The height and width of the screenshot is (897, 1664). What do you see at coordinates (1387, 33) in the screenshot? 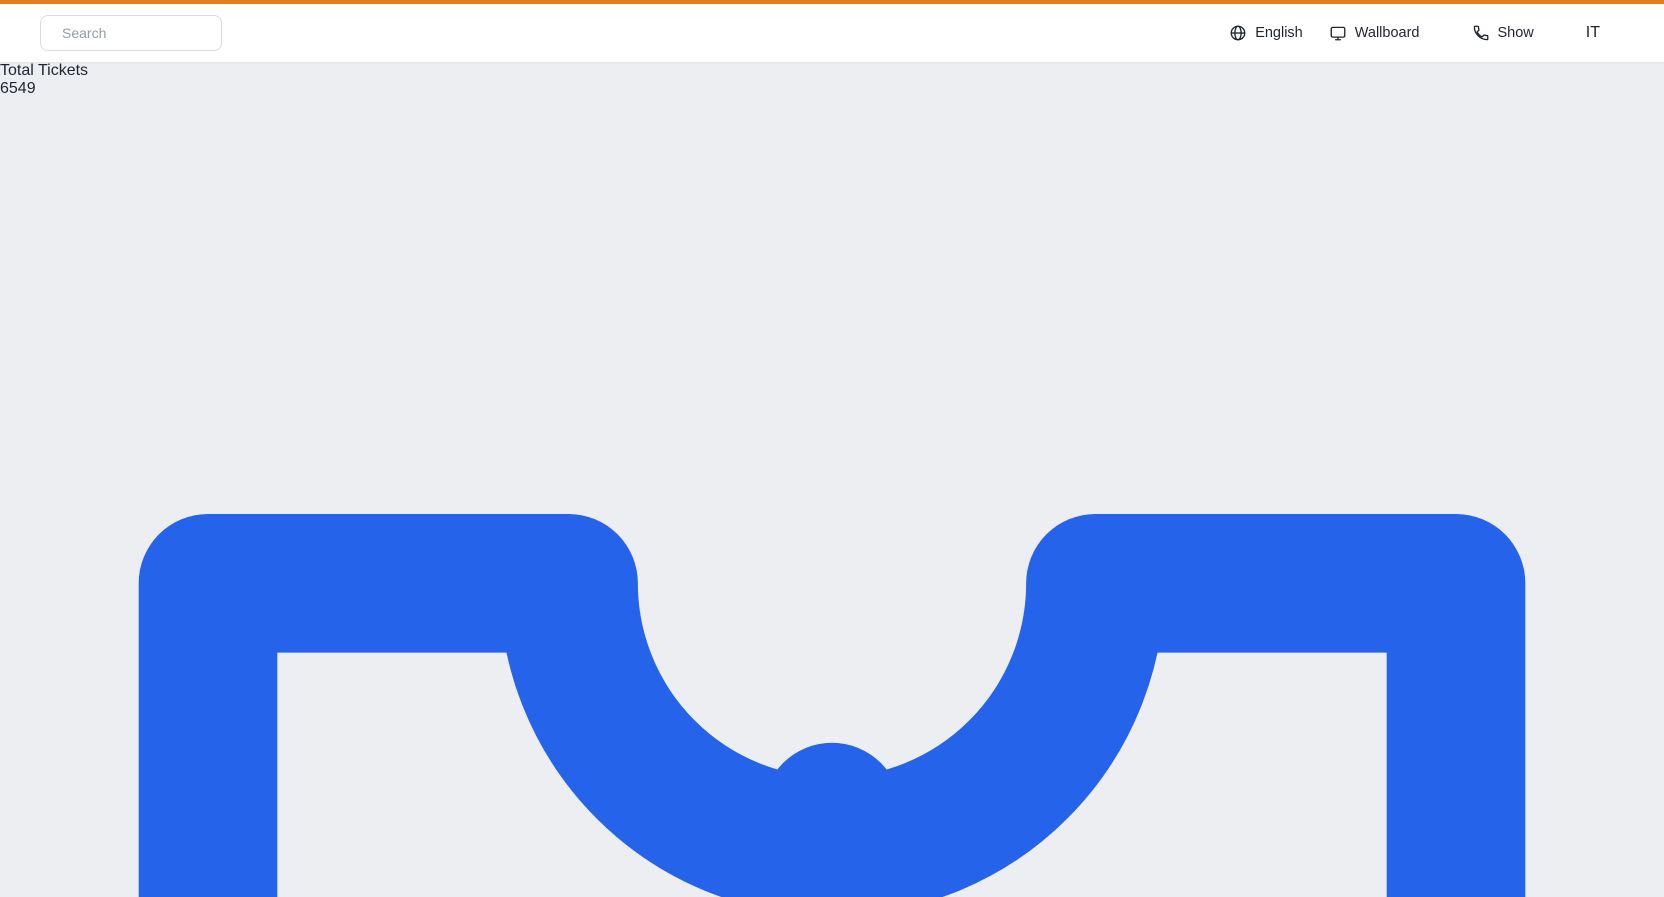
I see `wallboard-label: Wallboard` at bounding box center [1387, 33].